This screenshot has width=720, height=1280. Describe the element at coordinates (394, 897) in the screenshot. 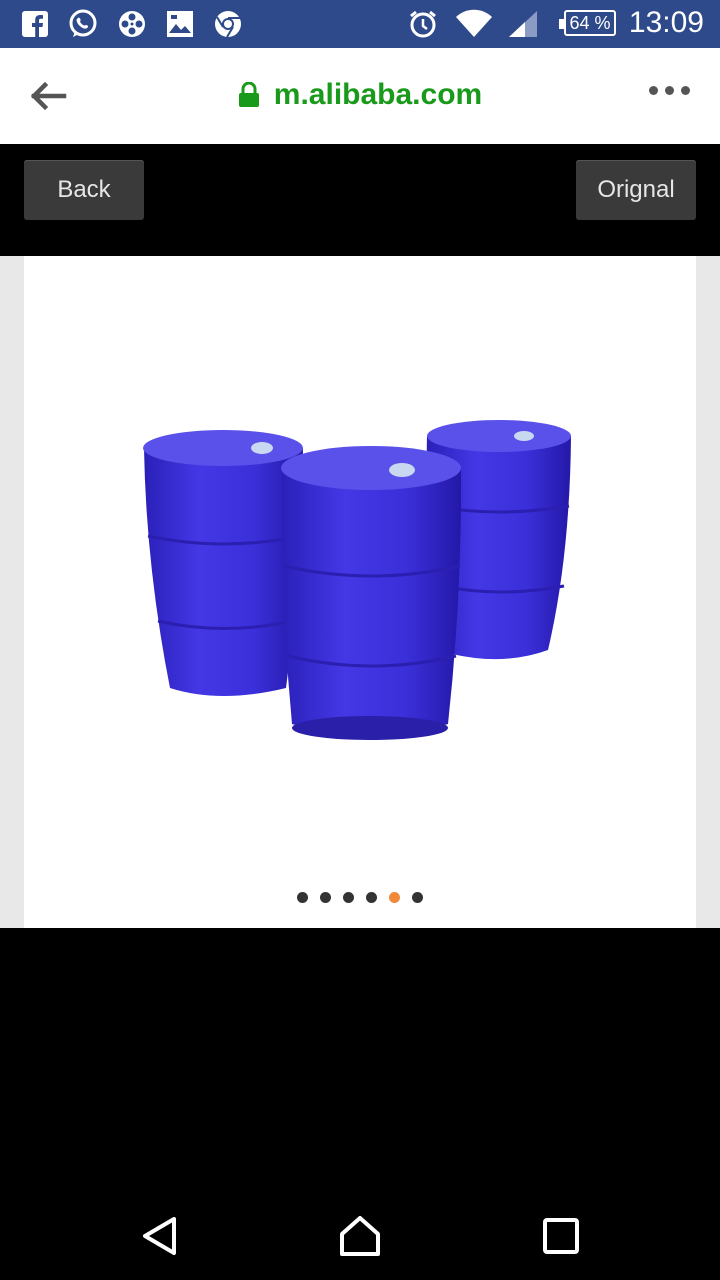

I see `carousel-dot-active` at that location.